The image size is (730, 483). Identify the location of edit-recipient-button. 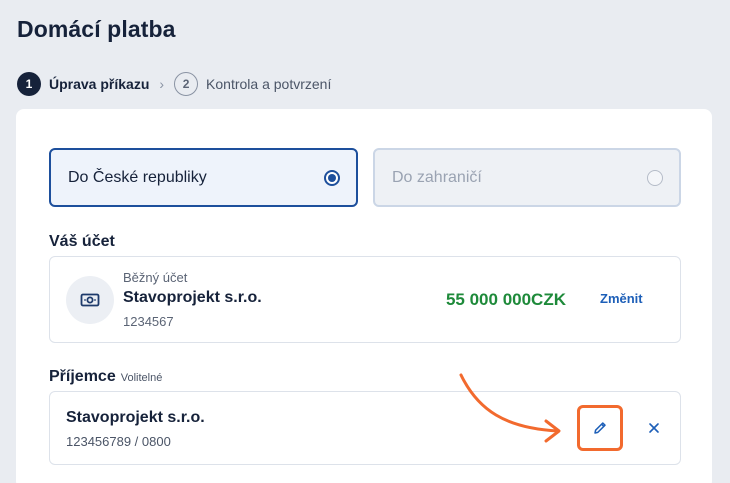
(600, 428).